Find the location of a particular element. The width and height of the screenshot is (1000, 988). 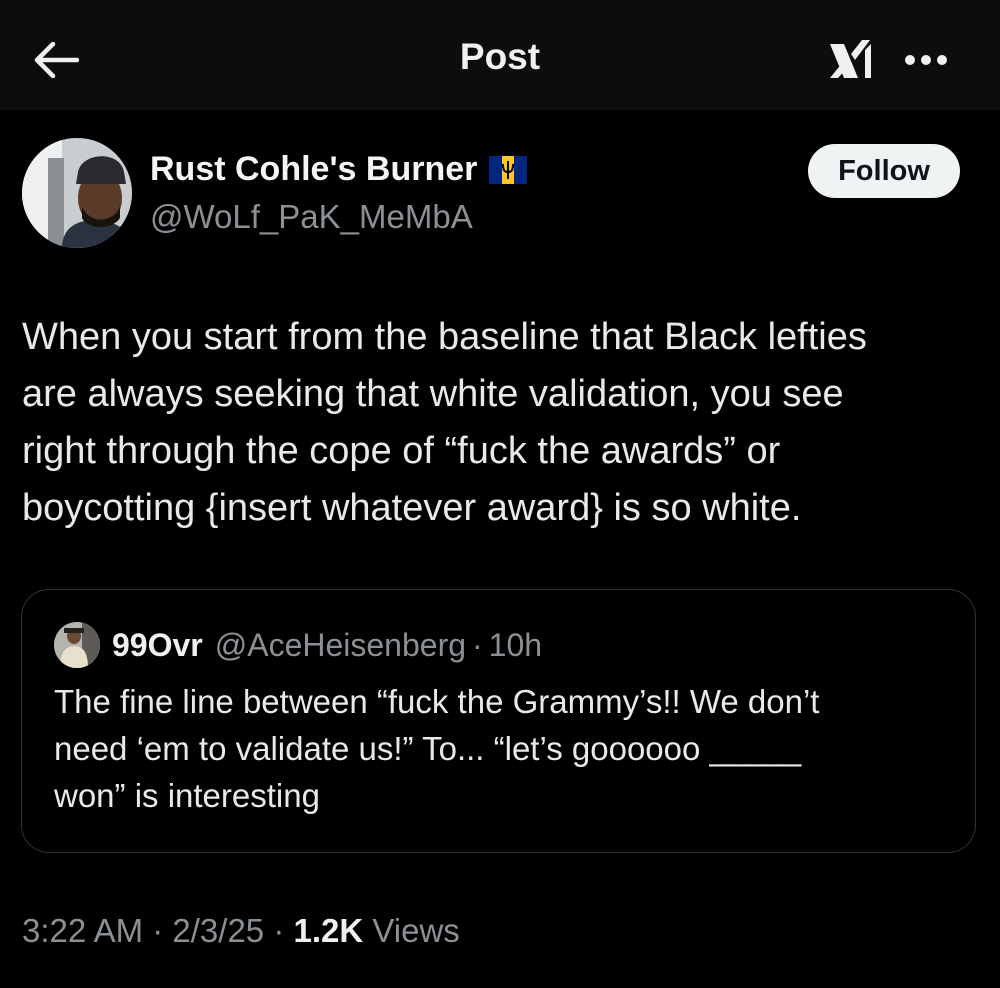

quoted-text-line: won” is interesting is located at coordinates (187, 795).